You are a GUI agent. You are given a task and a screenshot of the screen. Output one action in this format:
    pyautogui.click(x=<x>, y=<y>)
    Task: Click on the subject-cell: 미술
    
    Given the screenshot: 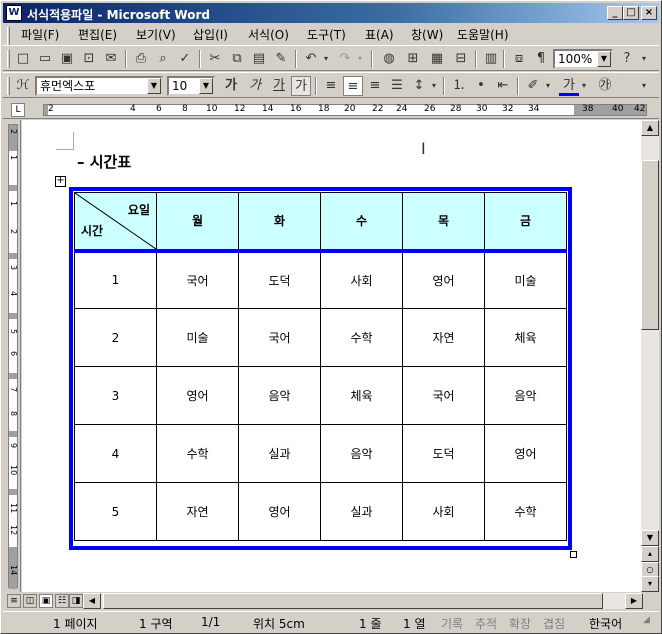 What is the action you would take?
    pyautogui.click(x=525, y=279)
    